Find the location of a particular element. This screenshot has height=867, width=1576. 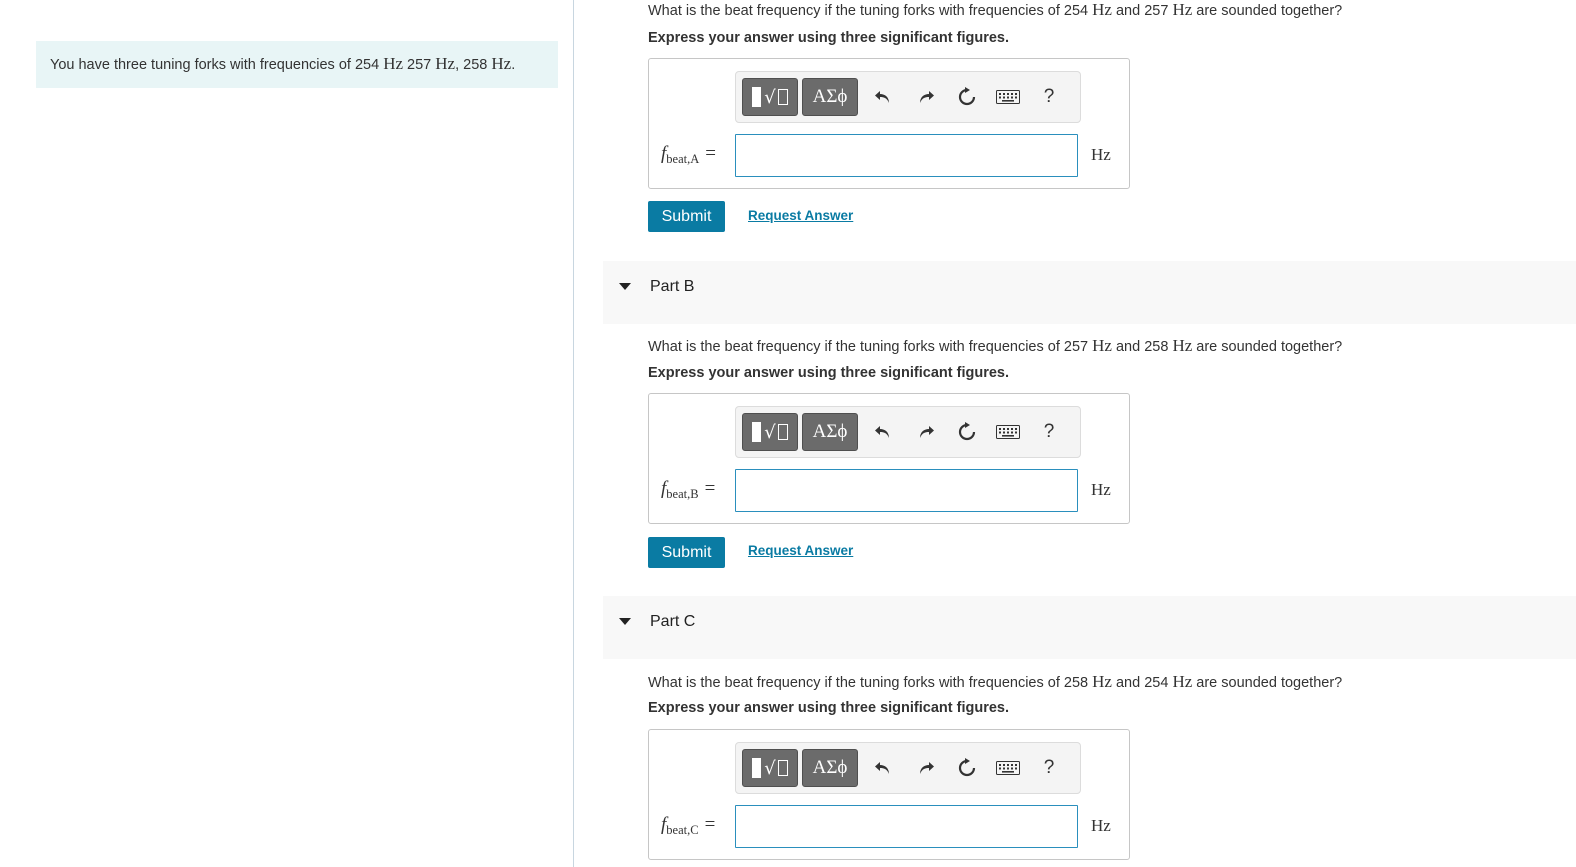

part-c-answer-box: √ ΑΣϕ ? fbeat,C = Hz is located at coordinates (889, 794).